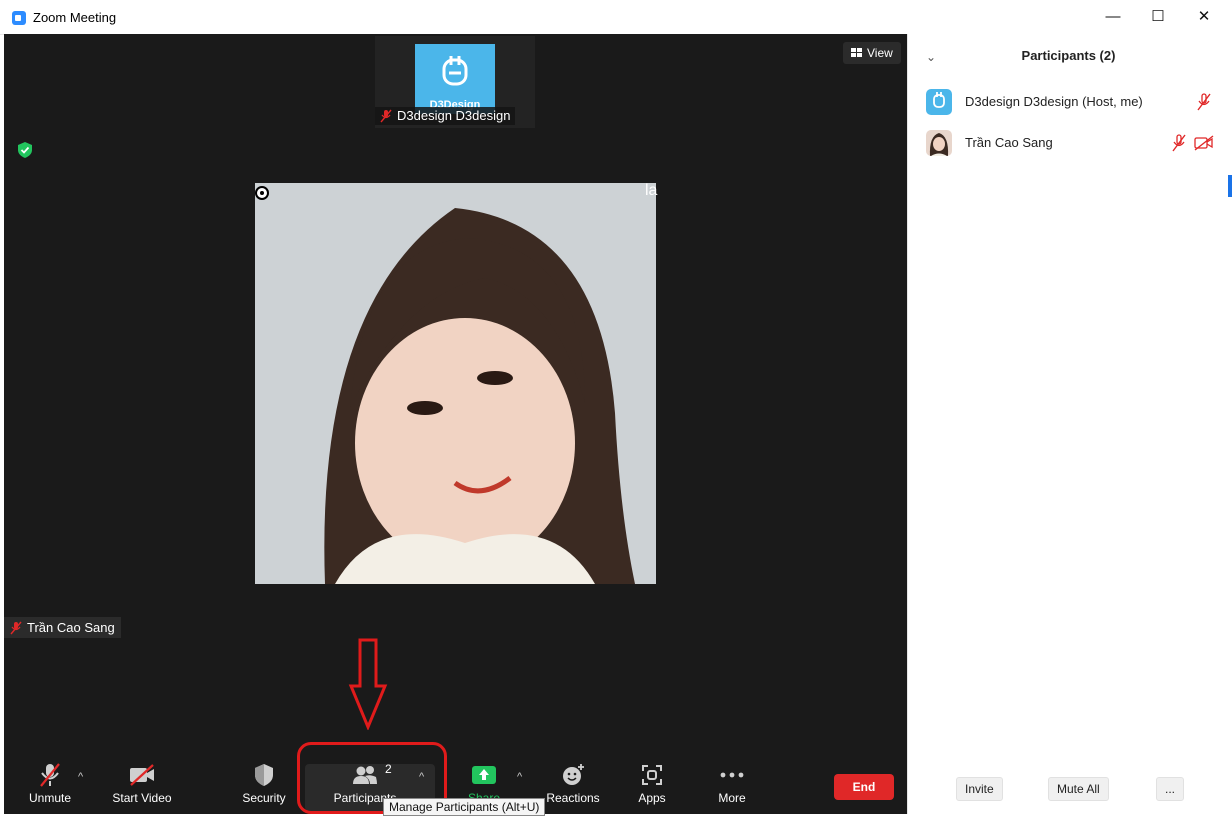  I want to click on participant-row: Trần Cao Sang, so click(1068, 141).